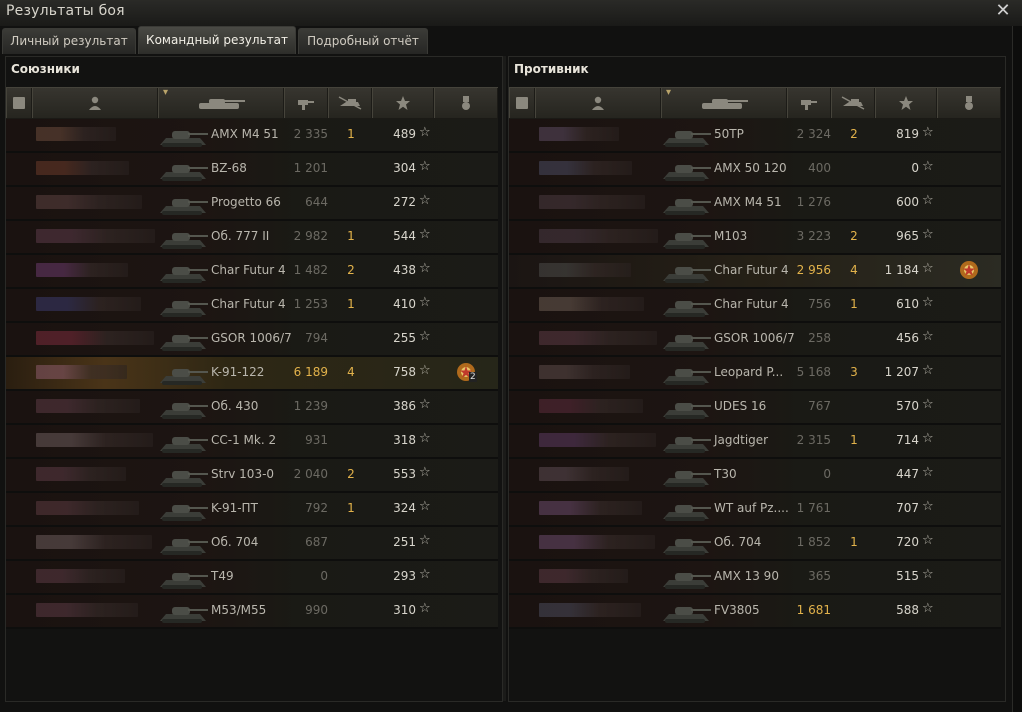 The width and height of the screenshot is (1022, 712). What do you see at coordinates (404, 372) in the screenshot?
I see `xp-value: 758` at bounding box center [404, 372].